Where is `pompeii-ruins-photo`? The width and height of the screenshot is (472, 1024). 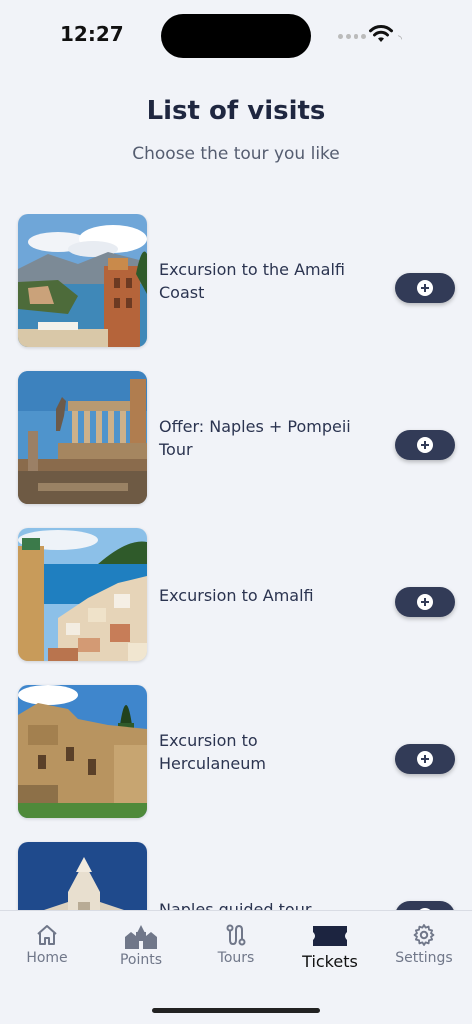
pompeii-ruins-photo is located at coordinates (82, 437).